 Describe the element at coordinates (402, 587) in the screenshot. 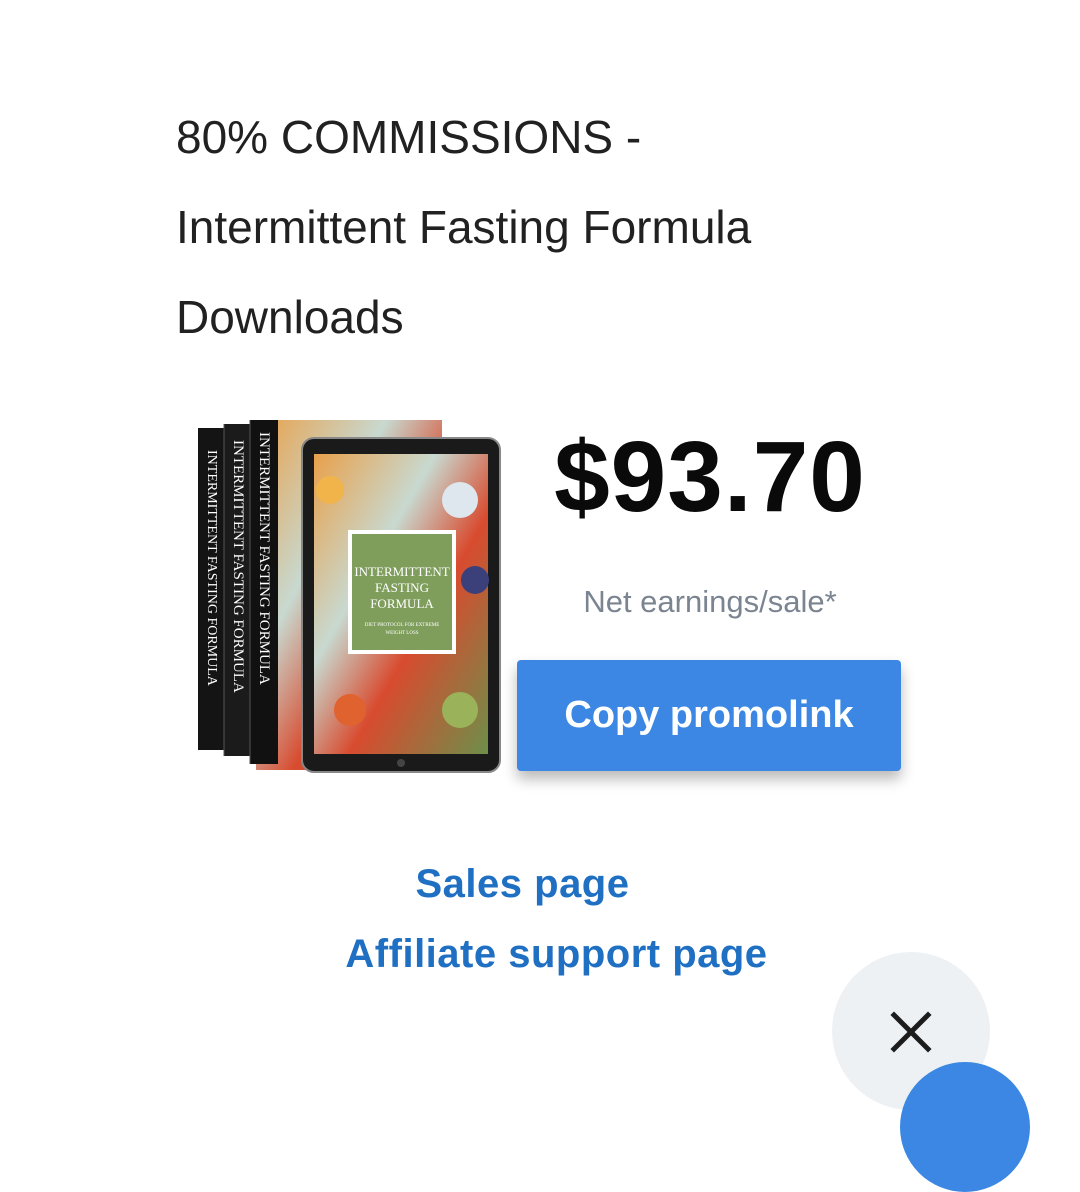

I see `cover-title-2: FASTING` at that location.